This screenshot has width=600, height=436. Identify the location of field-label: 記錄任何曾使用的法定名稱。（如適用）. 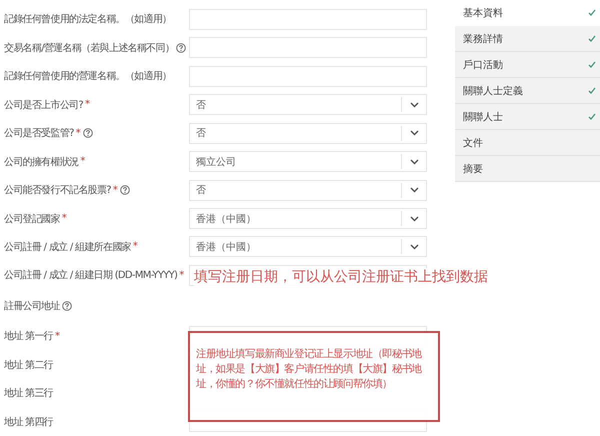
(88, 19).